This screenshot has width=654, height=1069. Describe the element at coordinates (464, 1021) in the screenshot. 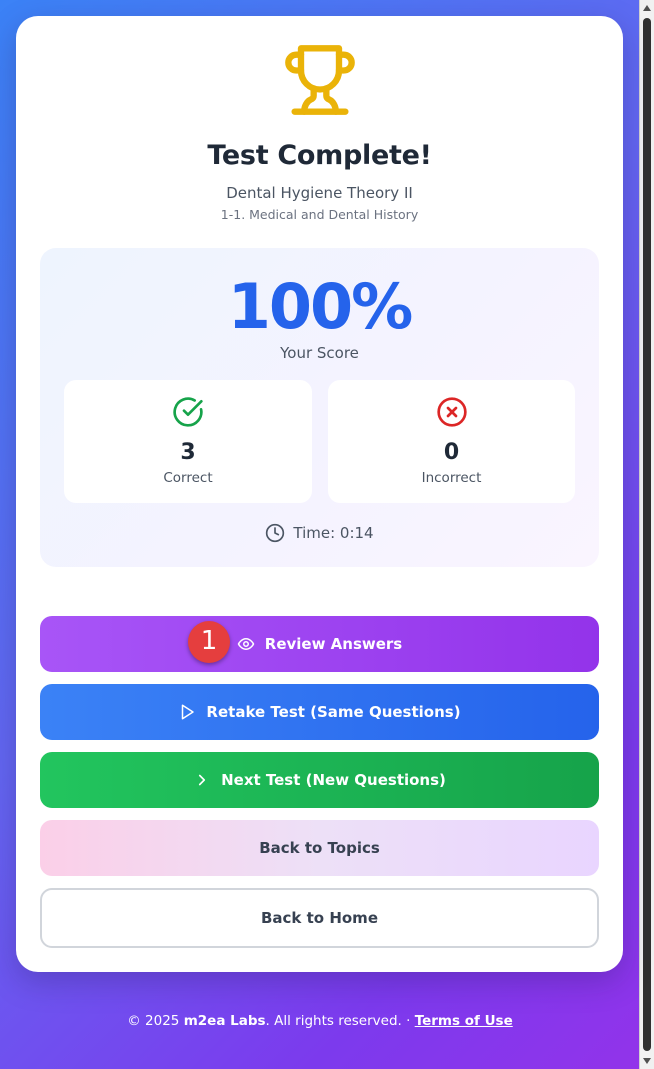

I see `terms-of-use-link: Terms of Use` at that location.